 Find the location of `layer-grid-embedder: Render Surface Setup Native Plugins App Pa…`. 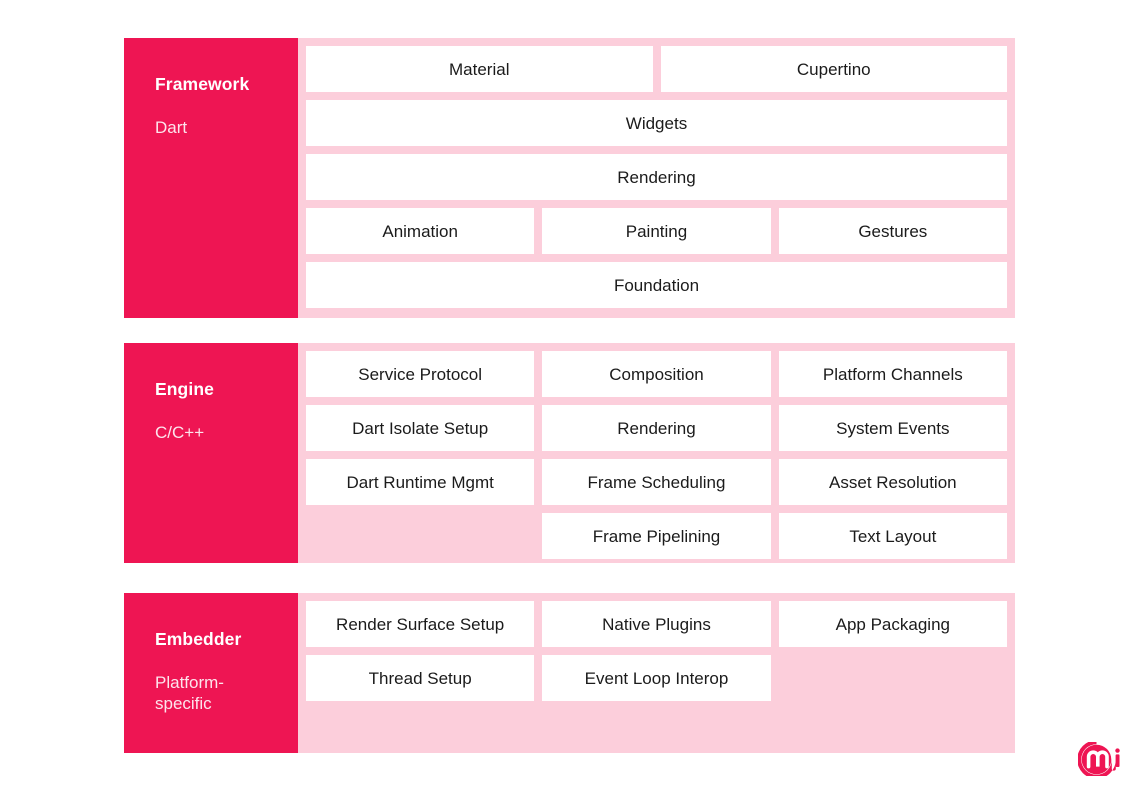

layer-grid-embedder: Render Surface Setup Native Plugins App Pa… is located at coordinates (656, 673).